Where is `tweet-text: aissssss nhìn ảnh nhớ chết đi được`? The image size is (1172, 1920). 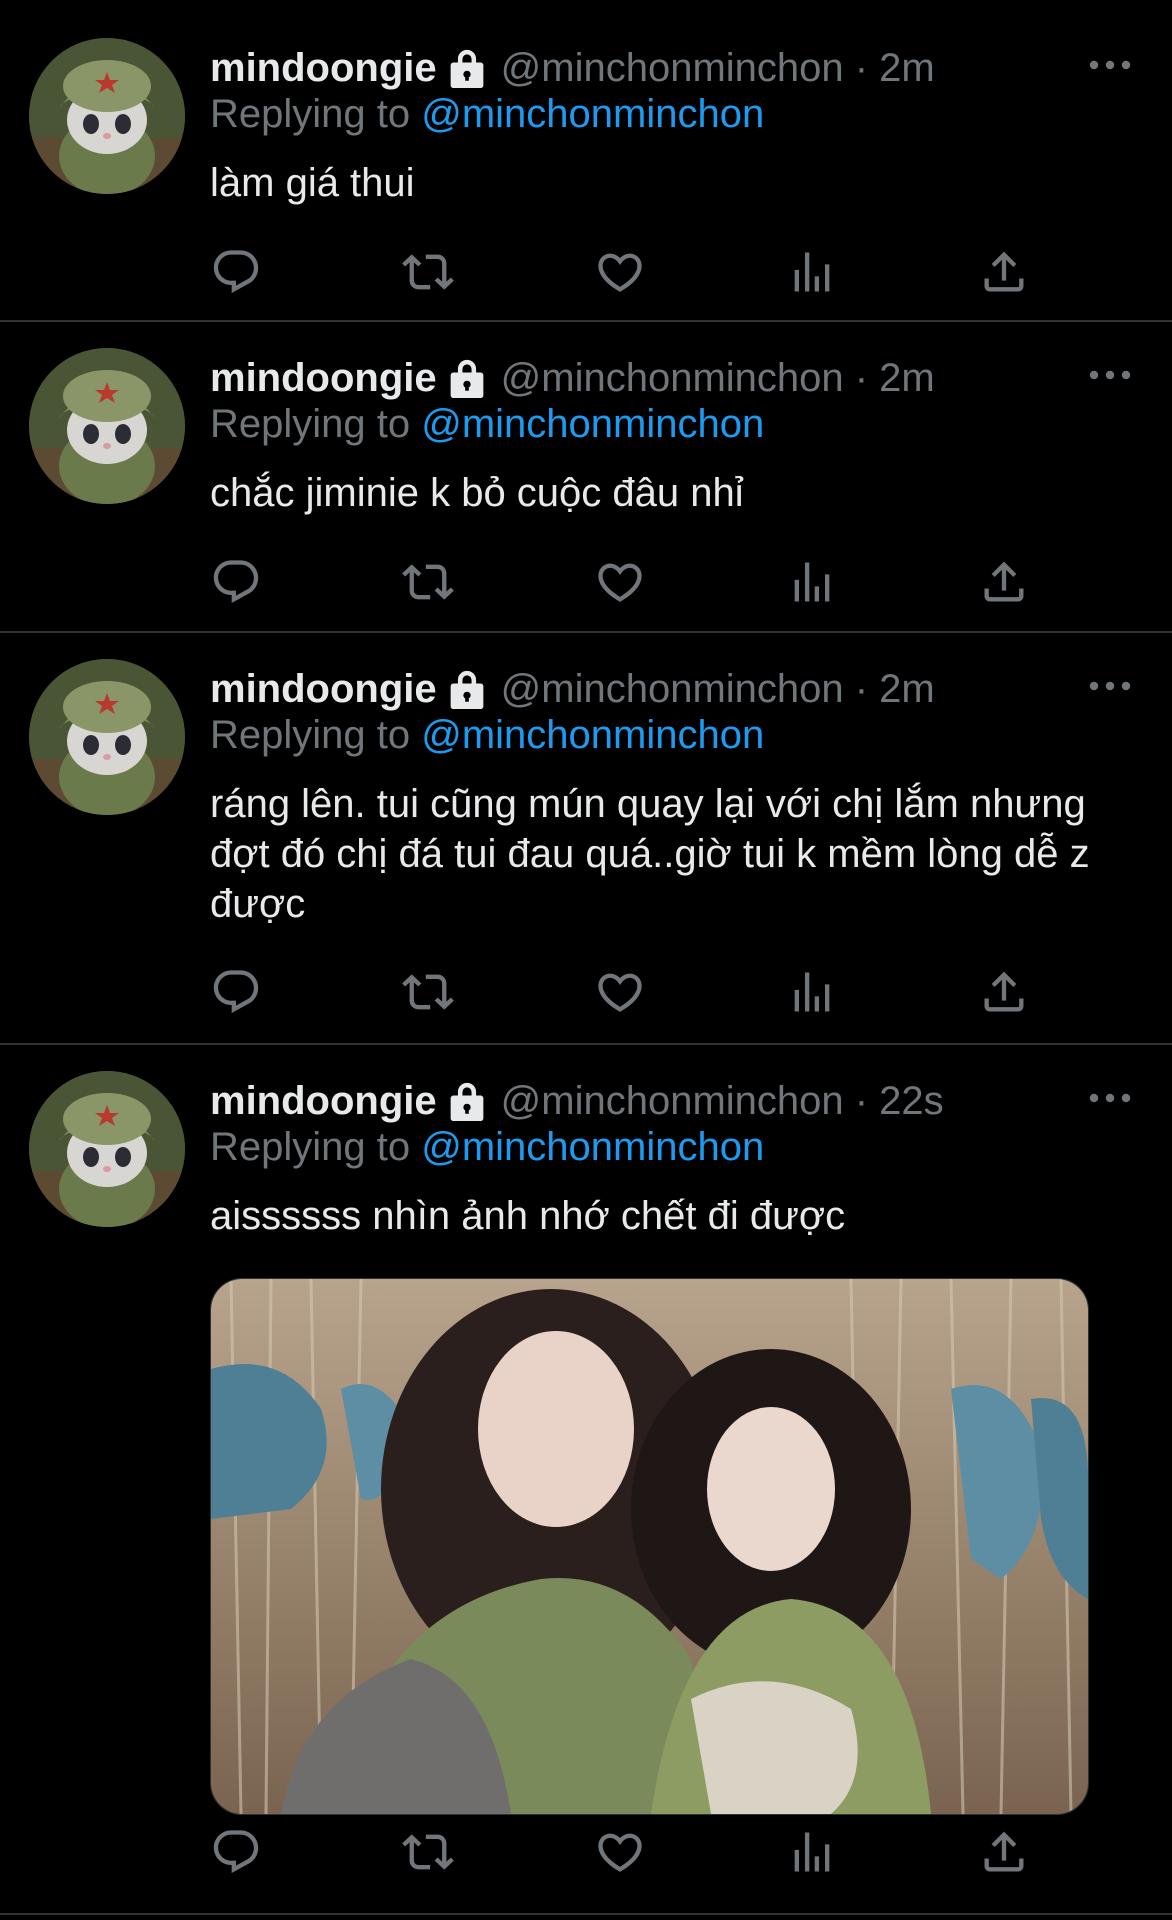 tweet-text: aissssss nhìn ảnh nhớ chết đi được is located at coordinates (528, 1216).